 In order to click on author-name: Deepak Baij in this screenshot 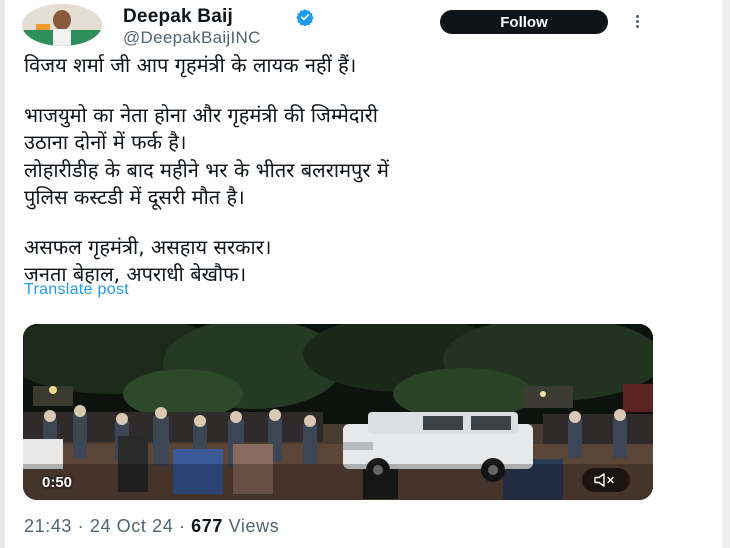, I will do `click(178, 17)`.